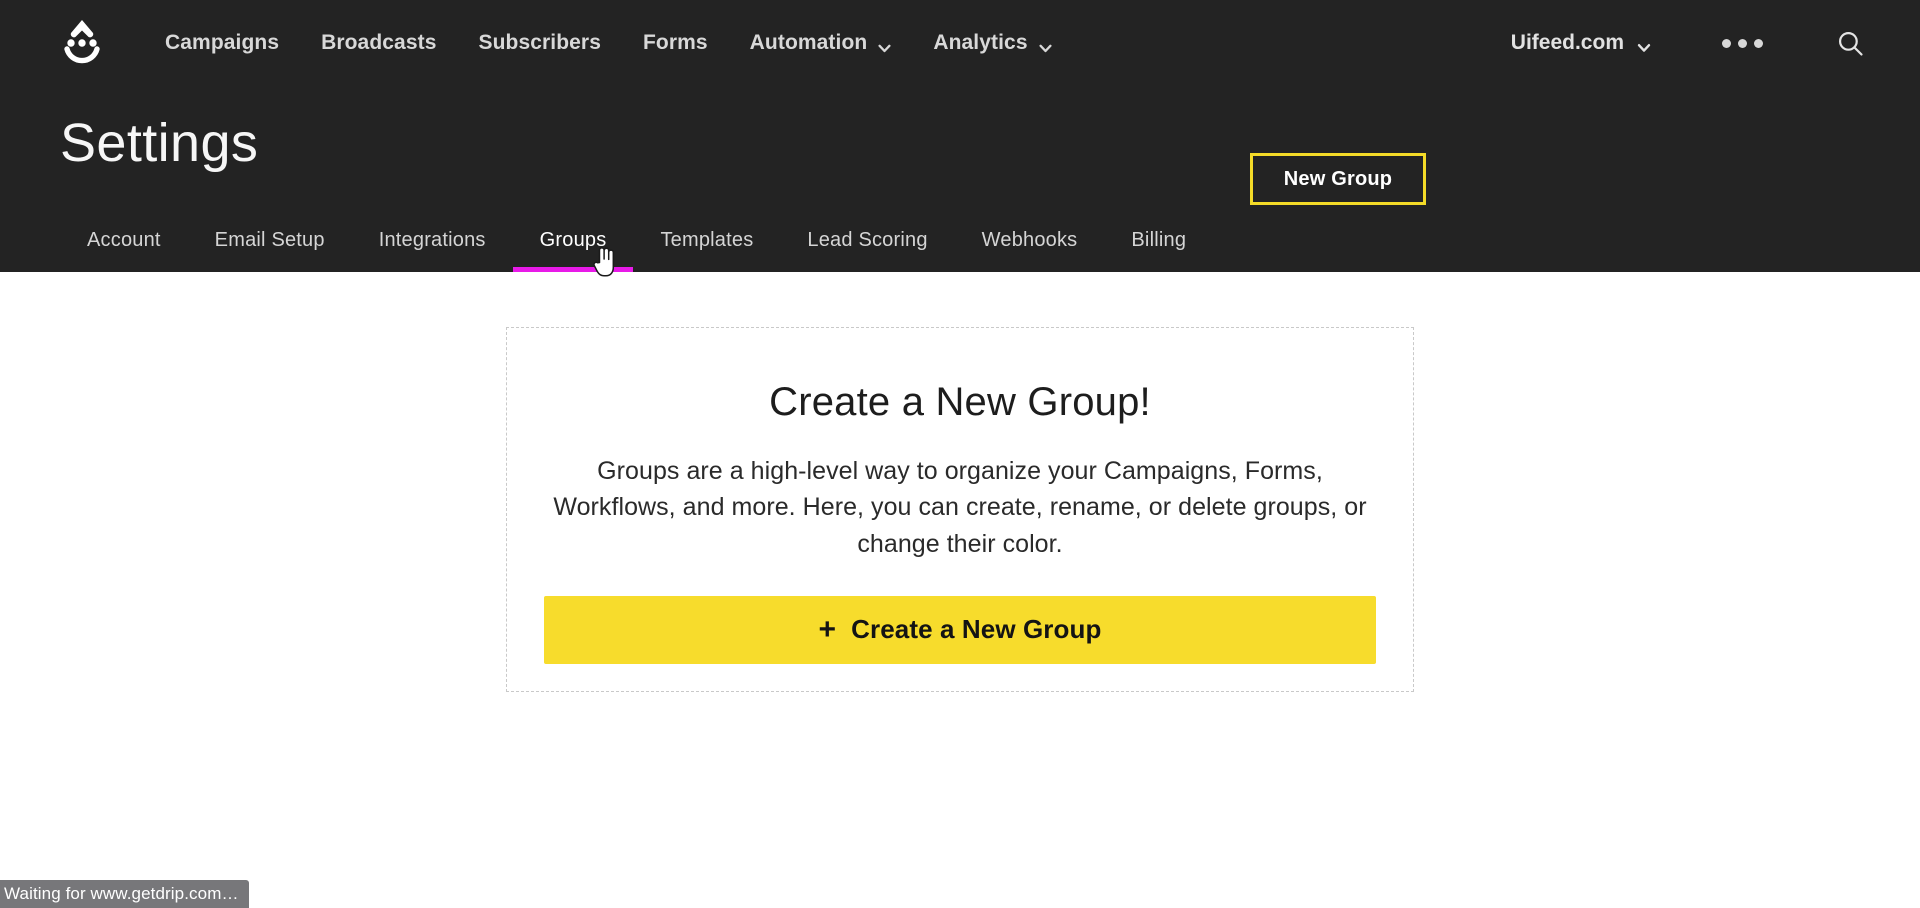  What do you see at coordinates (159, 143) in the screenshot?
I see `page-title: Settings` at bounding box center [159, 143].